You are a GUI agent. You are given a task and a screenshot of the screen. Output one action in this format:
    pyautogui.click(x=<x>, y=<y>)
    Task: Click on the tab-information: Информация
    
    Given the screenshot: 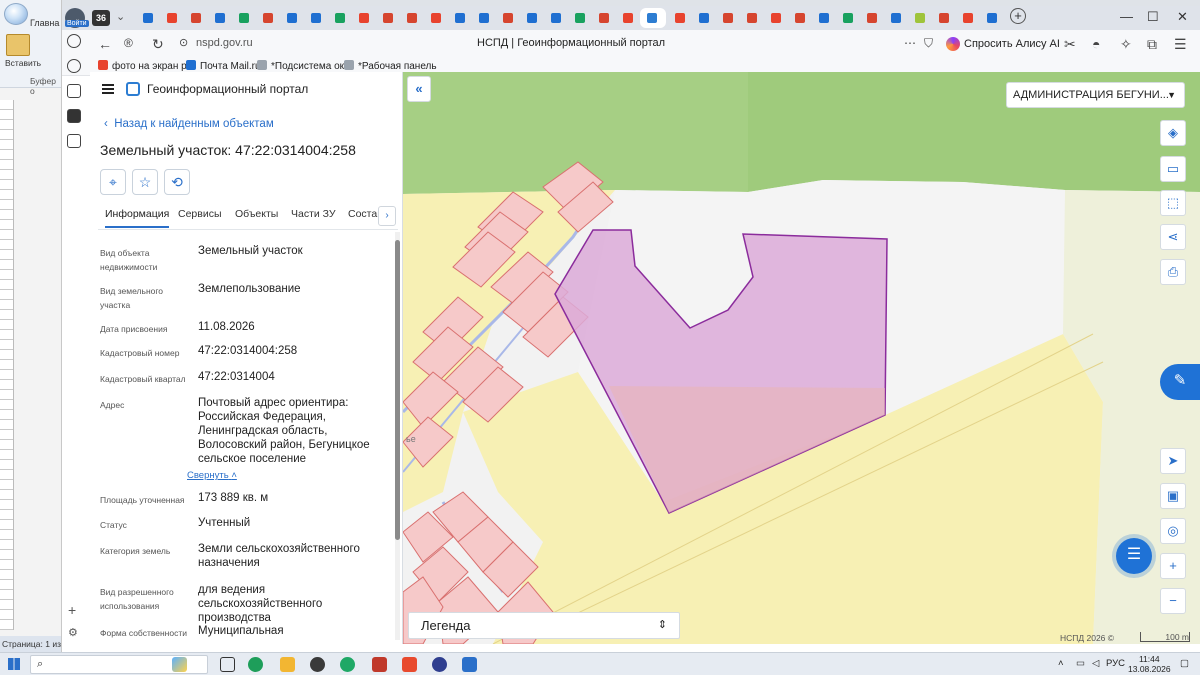 What is the action you would take?
    pyautogui.click(x=137, y=218)
    